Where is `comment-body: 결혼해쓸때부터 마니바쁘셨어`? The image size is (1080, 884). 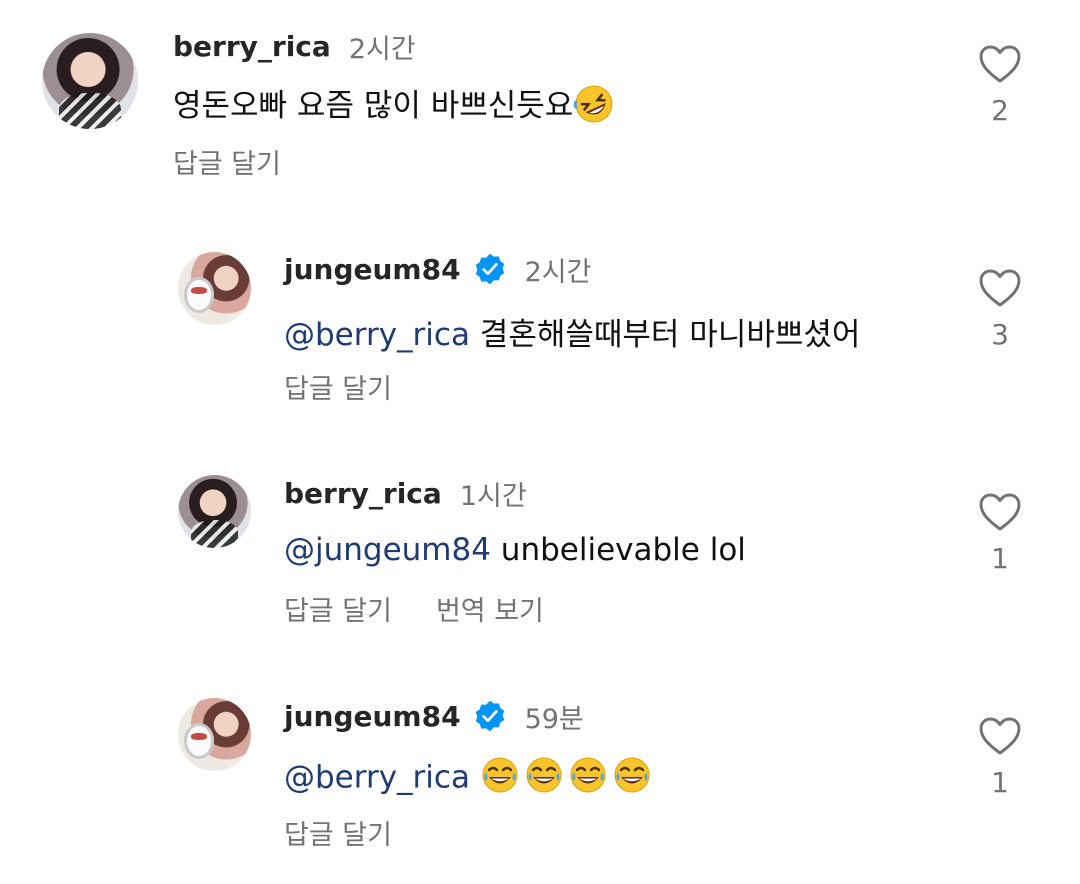 comment-body: 결혼해쓸때부터 마니바쁘셨어 is located at coordinates (665, 335).